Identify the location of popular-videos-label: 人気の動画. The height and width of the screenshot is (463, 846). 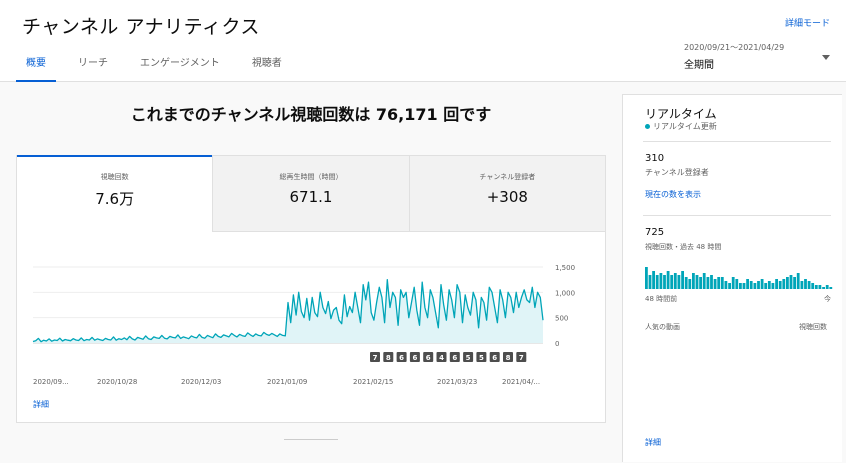
(662, 327).